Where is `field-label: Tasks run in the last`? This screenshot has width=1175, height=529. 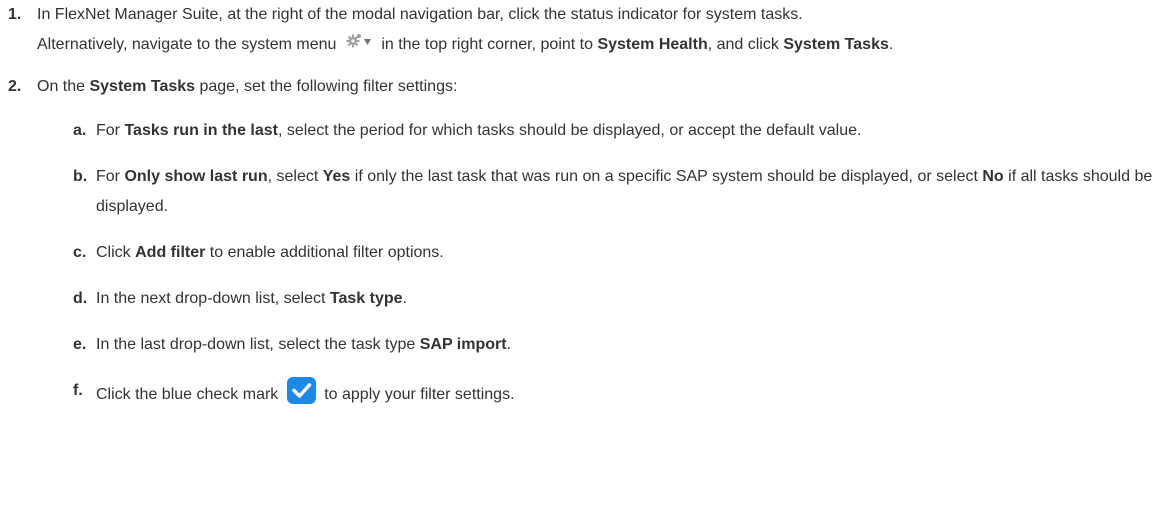 field-label: Tasks run in the last is located at coordinates (201, 130).